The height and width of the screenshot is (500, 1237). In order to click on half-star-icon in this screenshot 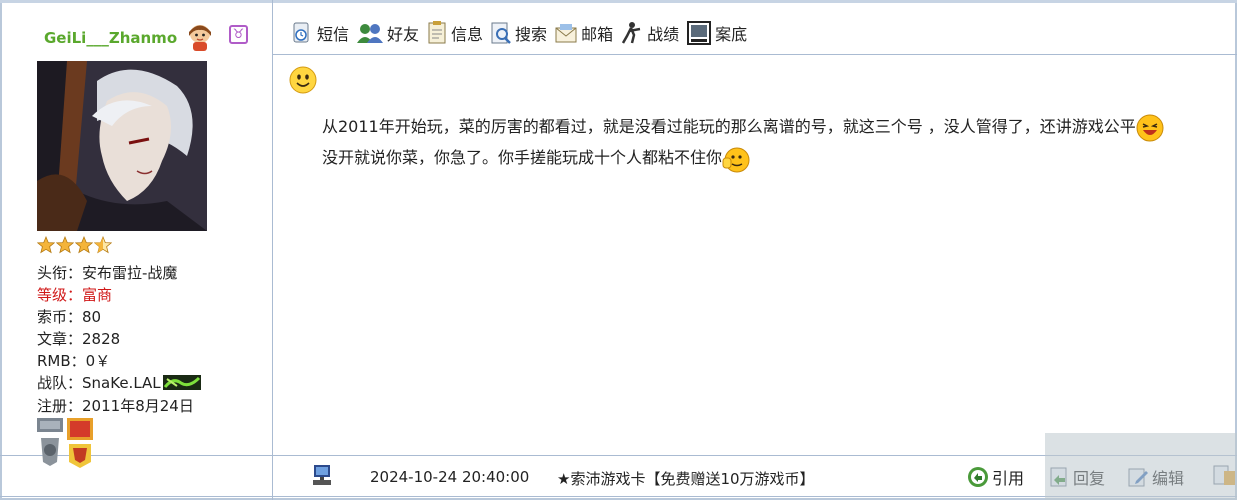, I will do `click(103, 245)`.